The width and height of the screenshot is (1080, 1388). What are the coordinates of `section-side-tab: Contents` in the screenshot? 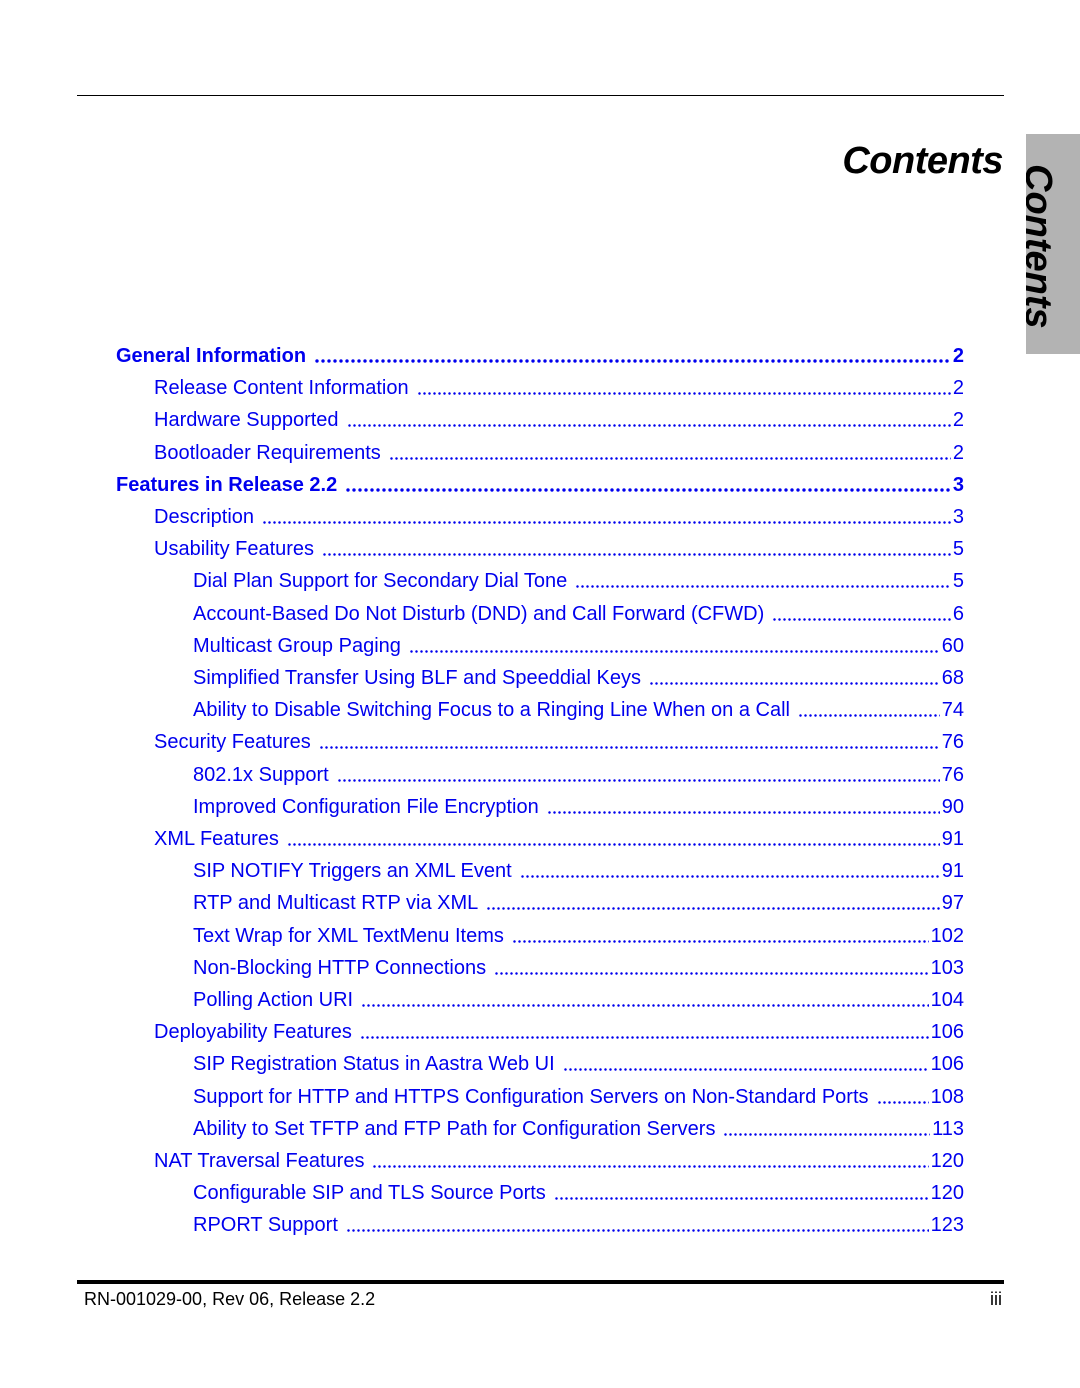 It's located at (1053, 244).